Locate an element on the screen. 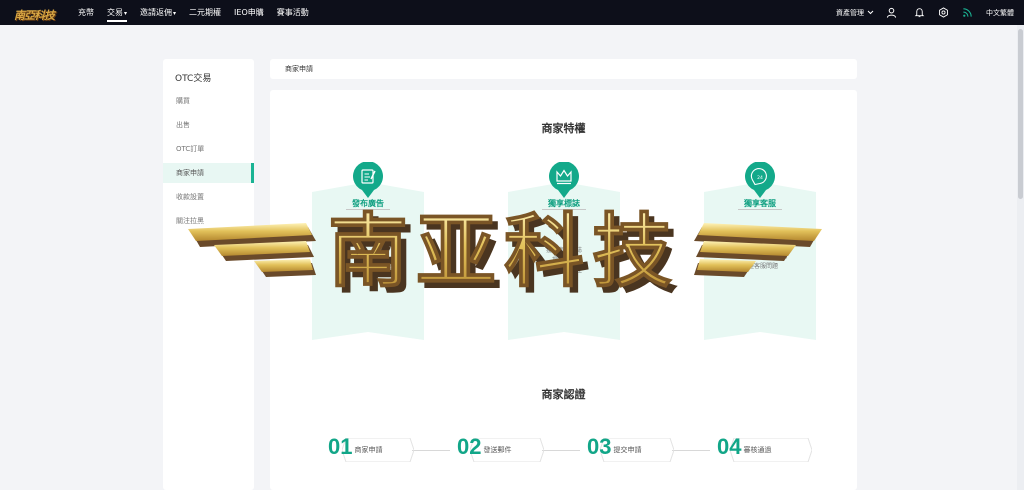 This screenshot has width=1024, height=490. sidebar-item-payment-settings: 收款設置 is located at coordinates (208, 197).